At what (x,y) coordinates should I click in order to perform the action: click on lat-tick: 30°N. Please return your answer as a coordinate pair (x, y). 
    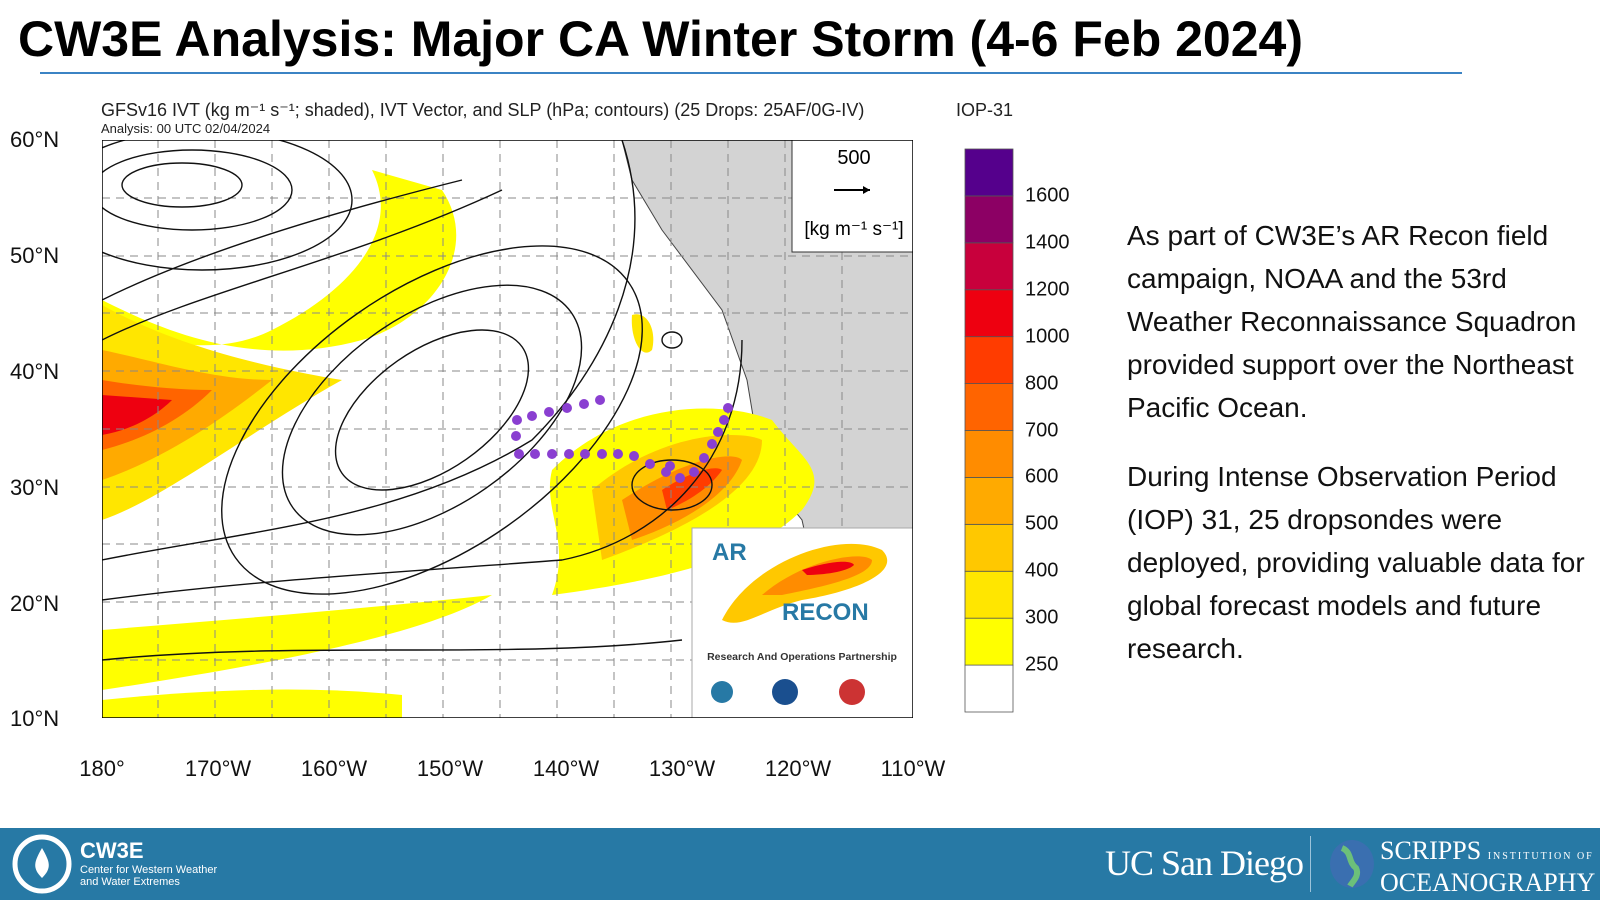
    Looking at the image, I should click on (35, 487).